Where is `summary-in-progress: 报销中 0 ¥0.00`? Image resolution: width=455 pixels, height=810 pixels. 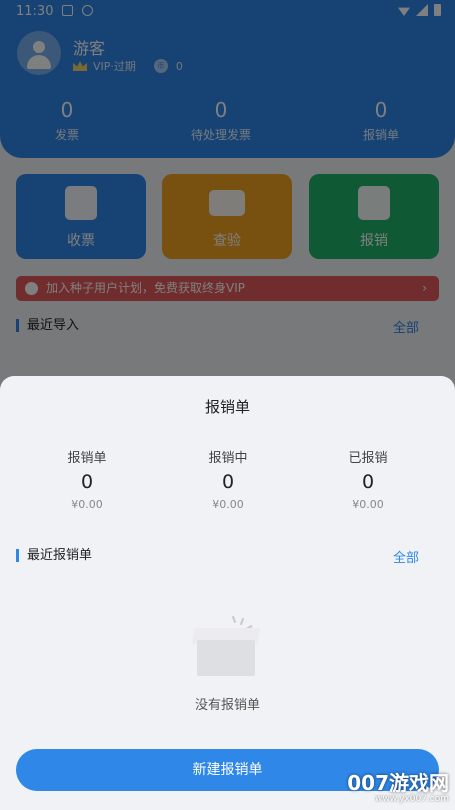
summary-in-progress: 报销中 0 ¥0.00 is located at coordinates (228, 481).